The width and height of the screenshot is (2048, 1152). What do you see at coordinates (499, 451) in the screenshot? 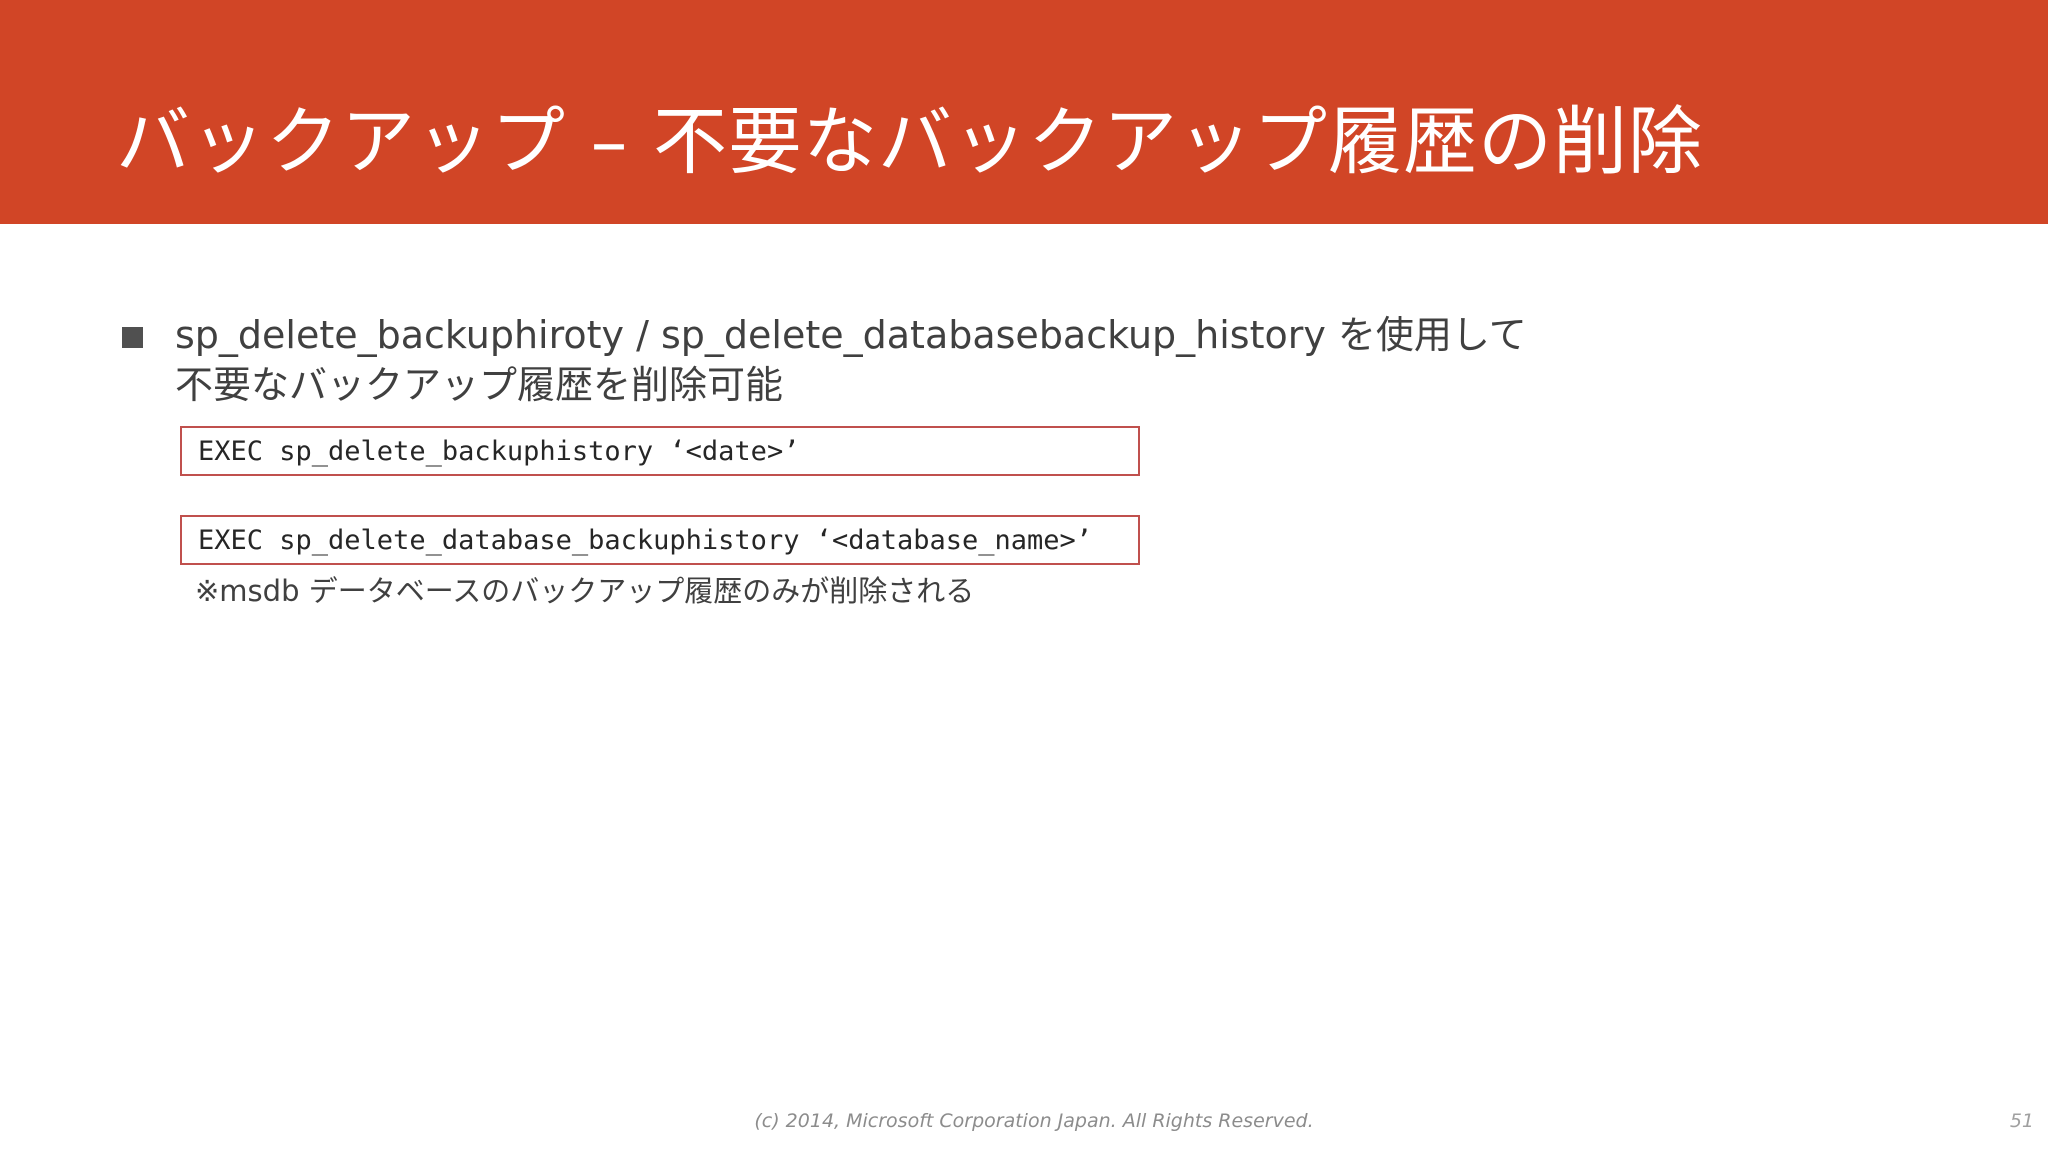
I see `code-line-backuphistory: EXEC sp_delete_backuphistory ‘<date>’` at bounding box center [499, 451].